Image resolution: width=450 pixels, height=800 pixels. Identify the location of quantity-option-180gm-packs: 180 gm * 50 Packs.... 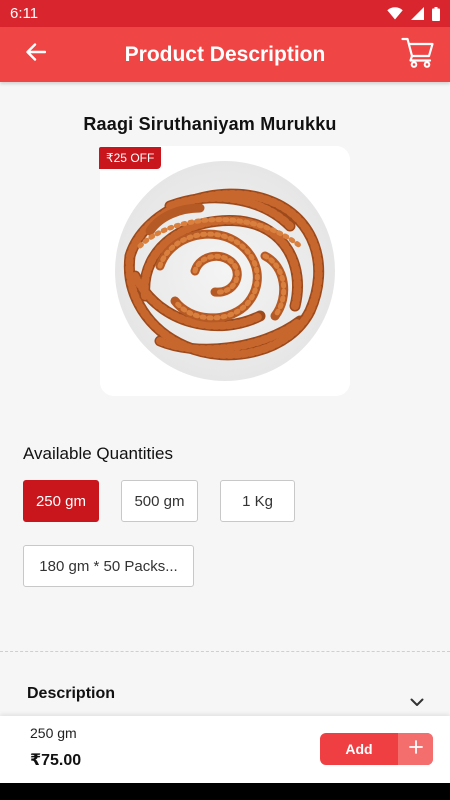
(108, 566).